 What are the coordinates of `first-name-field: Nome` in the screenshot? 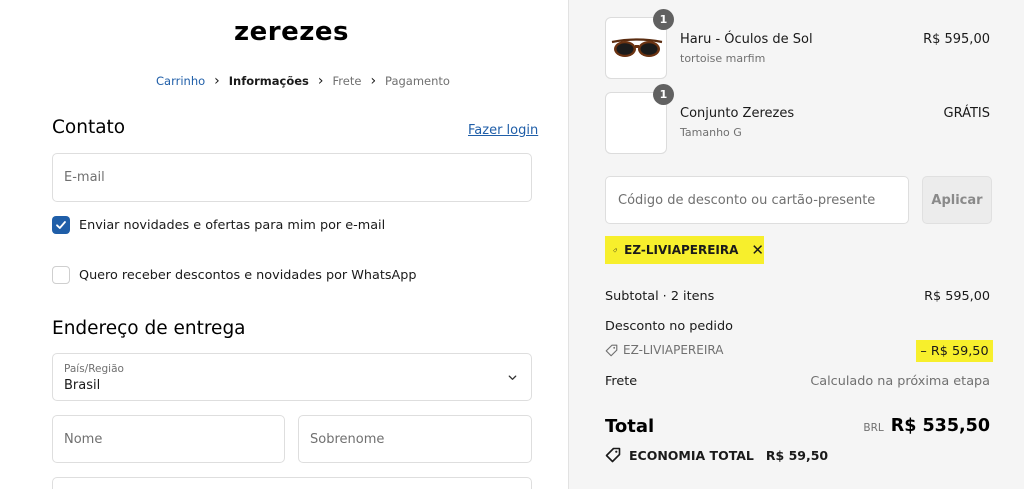 It's located at (168, 439).